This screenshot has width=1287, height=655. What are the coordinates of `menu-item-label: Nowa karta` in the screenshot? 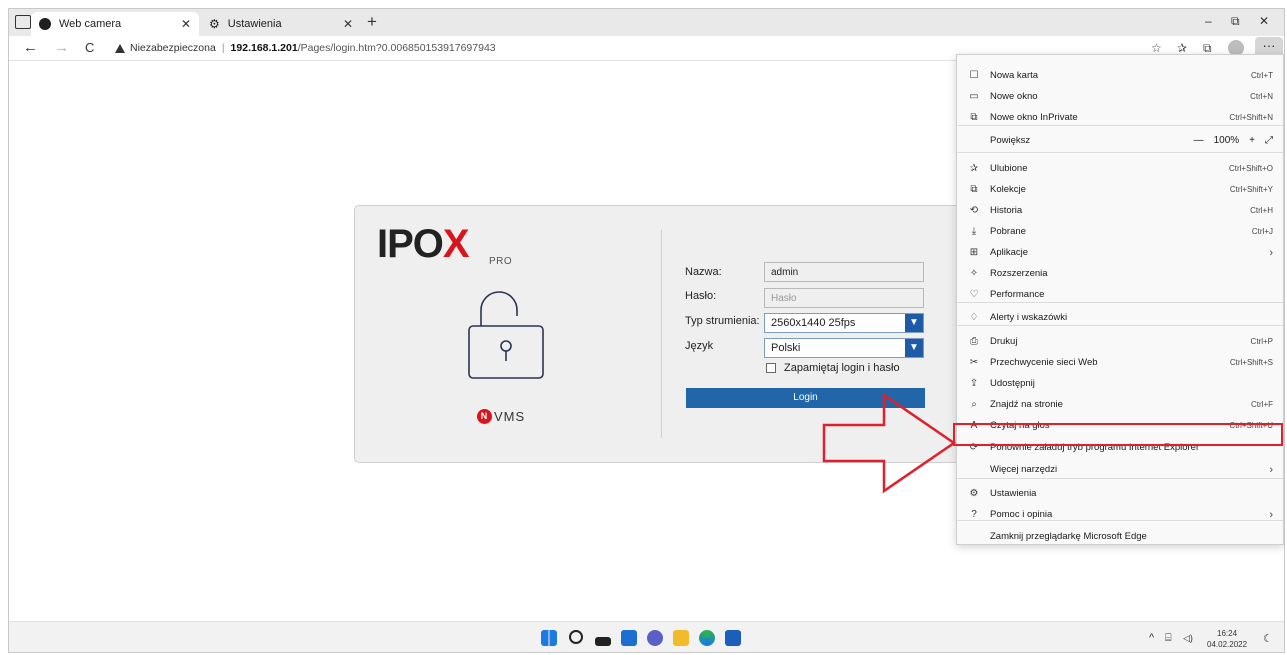 It's located at (1014, 75).